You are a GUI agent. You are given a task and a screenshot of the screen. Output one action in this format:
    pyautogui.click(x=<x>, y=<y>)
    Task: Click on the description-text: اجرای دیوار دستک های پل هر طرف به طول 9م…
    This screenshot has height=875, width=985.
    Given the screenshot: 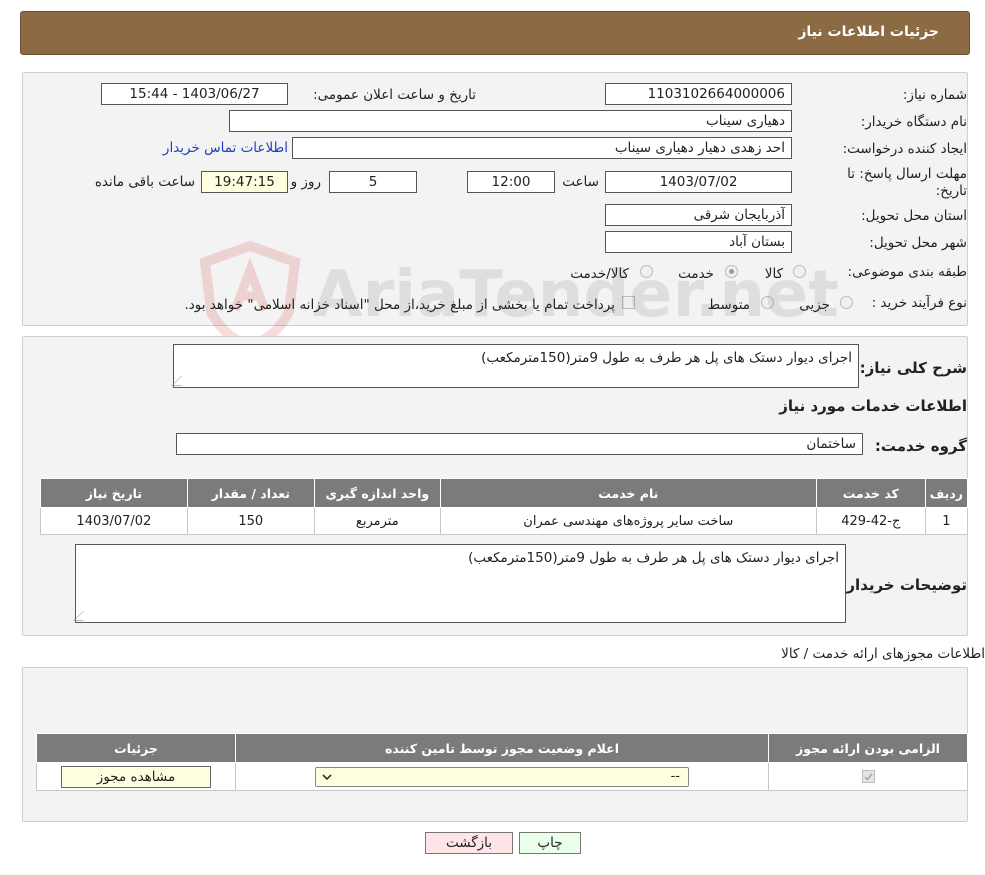 What is the action you would take?
    pyautogui.click(x=515, y=366)
    